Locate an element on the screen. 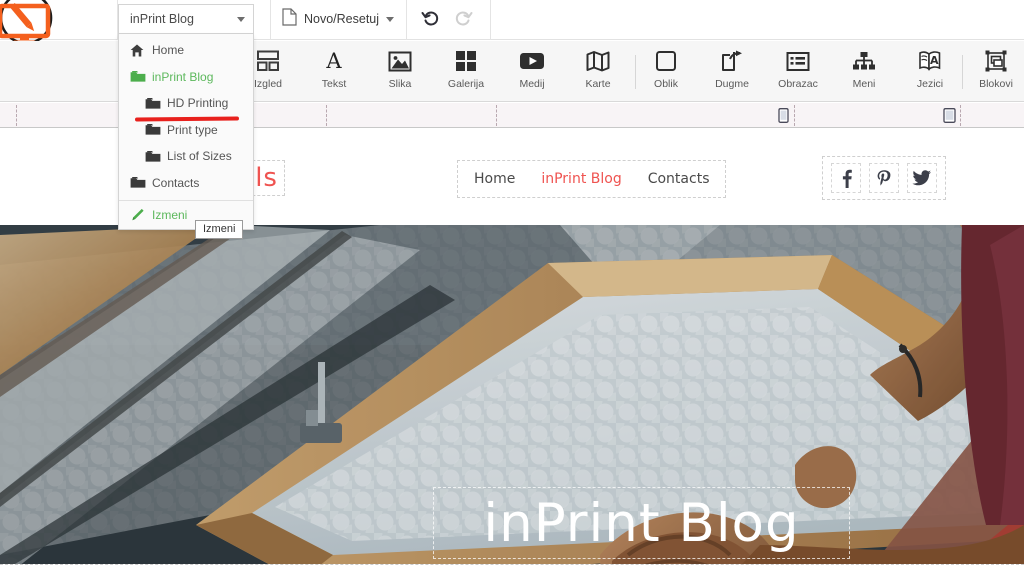 This screenshot has height=581, width=1024. tool-label: Oblik is located at coordinates (666, 84).